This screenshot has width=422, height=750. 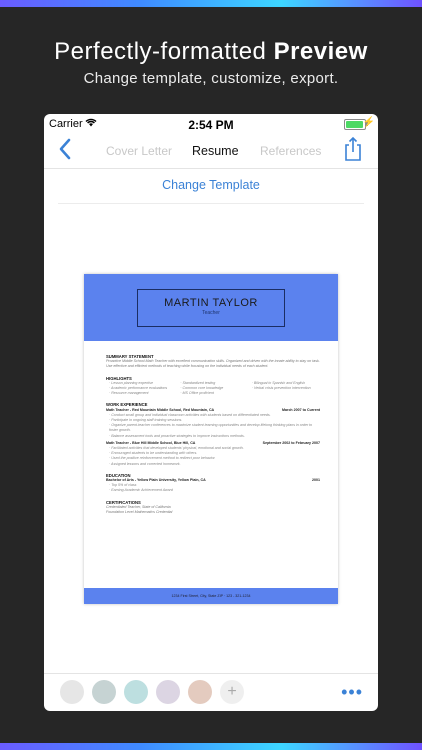 I want to click on change-template-button: Change Template, so click(x=211, y=185).